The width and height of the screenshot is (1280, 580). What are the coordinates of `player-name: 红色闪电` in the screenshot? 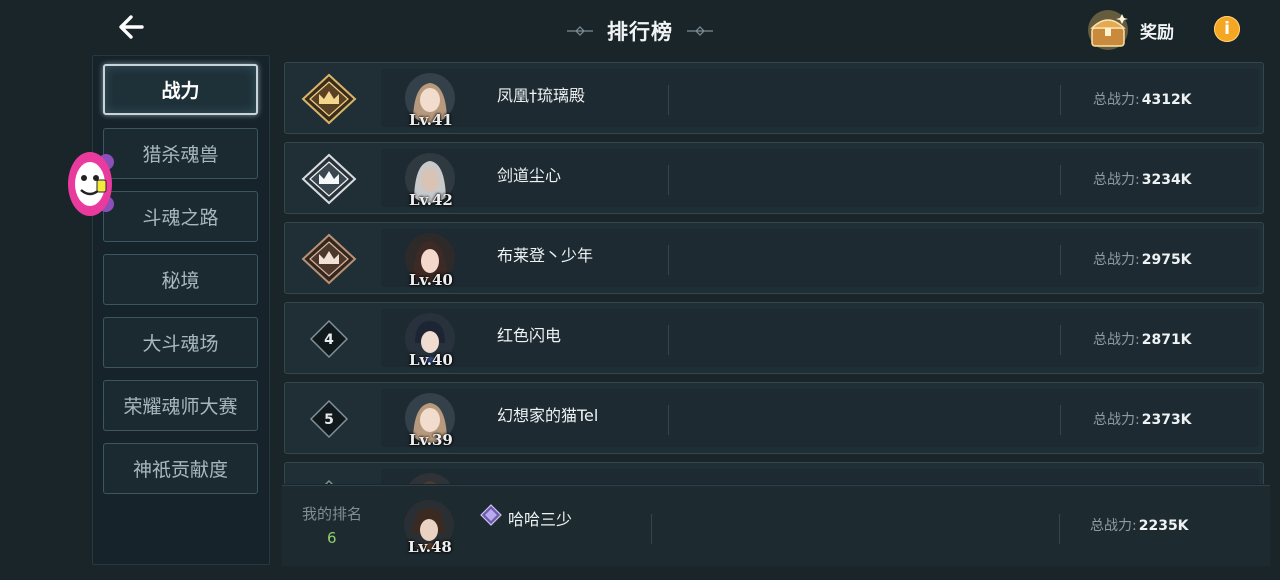 It's located at (529, 335).